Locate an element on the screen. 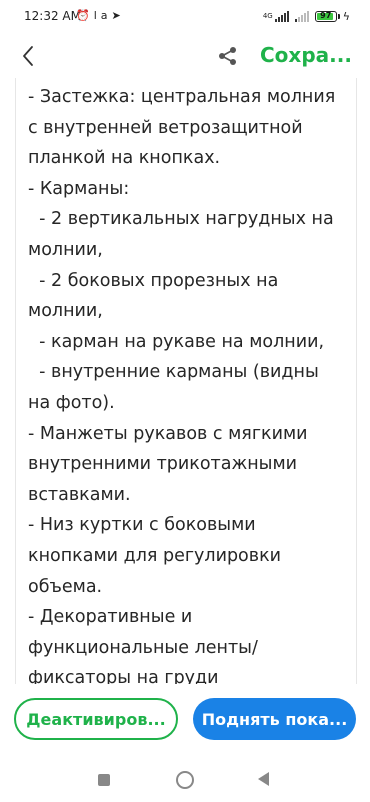  status-notification-icons: ⏰la➤ is located at coordinates (100, 15).